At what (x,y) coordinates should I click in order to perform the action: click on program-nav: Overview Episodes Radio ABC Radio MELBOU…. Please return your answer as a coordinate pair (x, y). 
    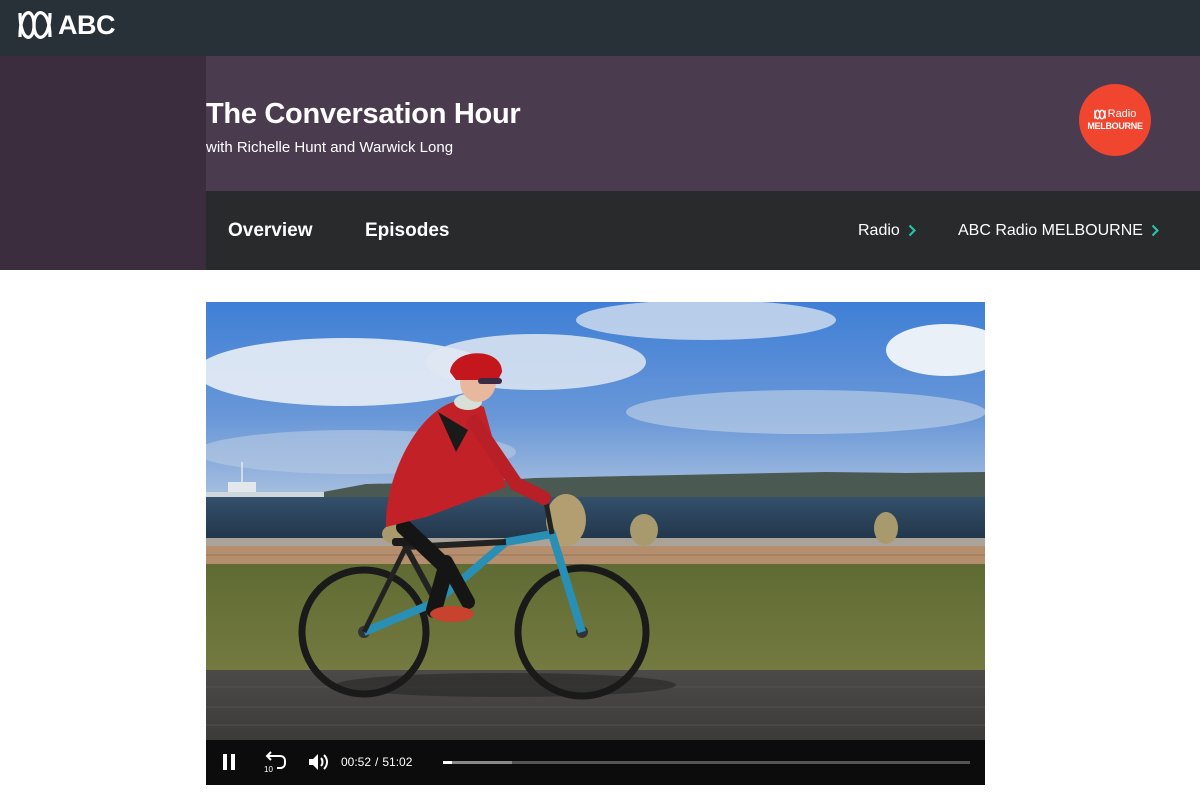
    Looking at the image, I should click on (703, 230).